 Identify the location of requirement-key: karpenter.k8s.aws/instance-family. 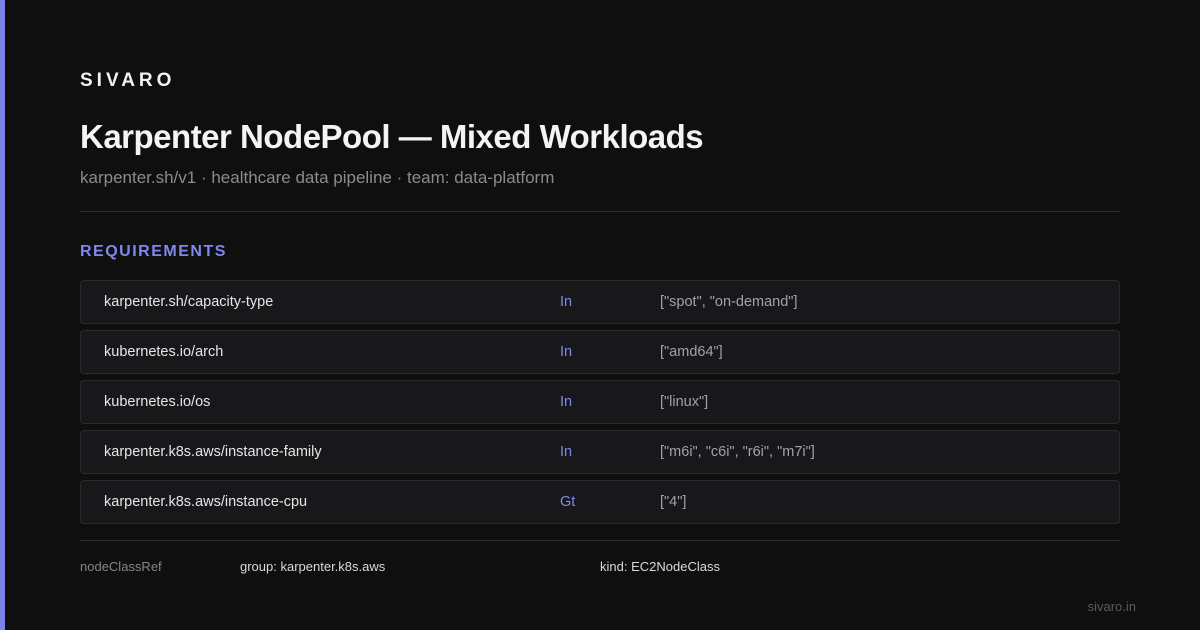
(213, 452).